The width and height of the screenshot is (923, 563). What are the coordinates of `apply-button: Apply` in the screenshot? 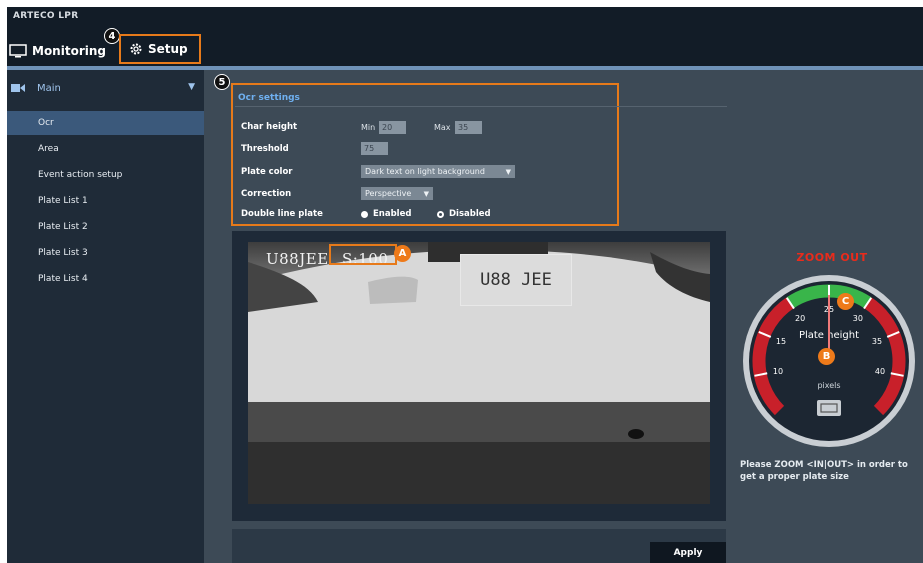 It's located at (688, 552).